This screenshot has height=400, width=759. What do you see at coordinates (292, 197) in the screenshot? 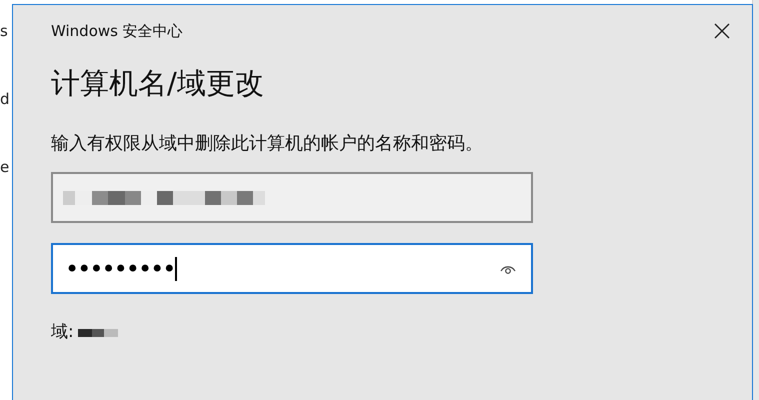
I see `username-field` at bounding box center [292, 197].